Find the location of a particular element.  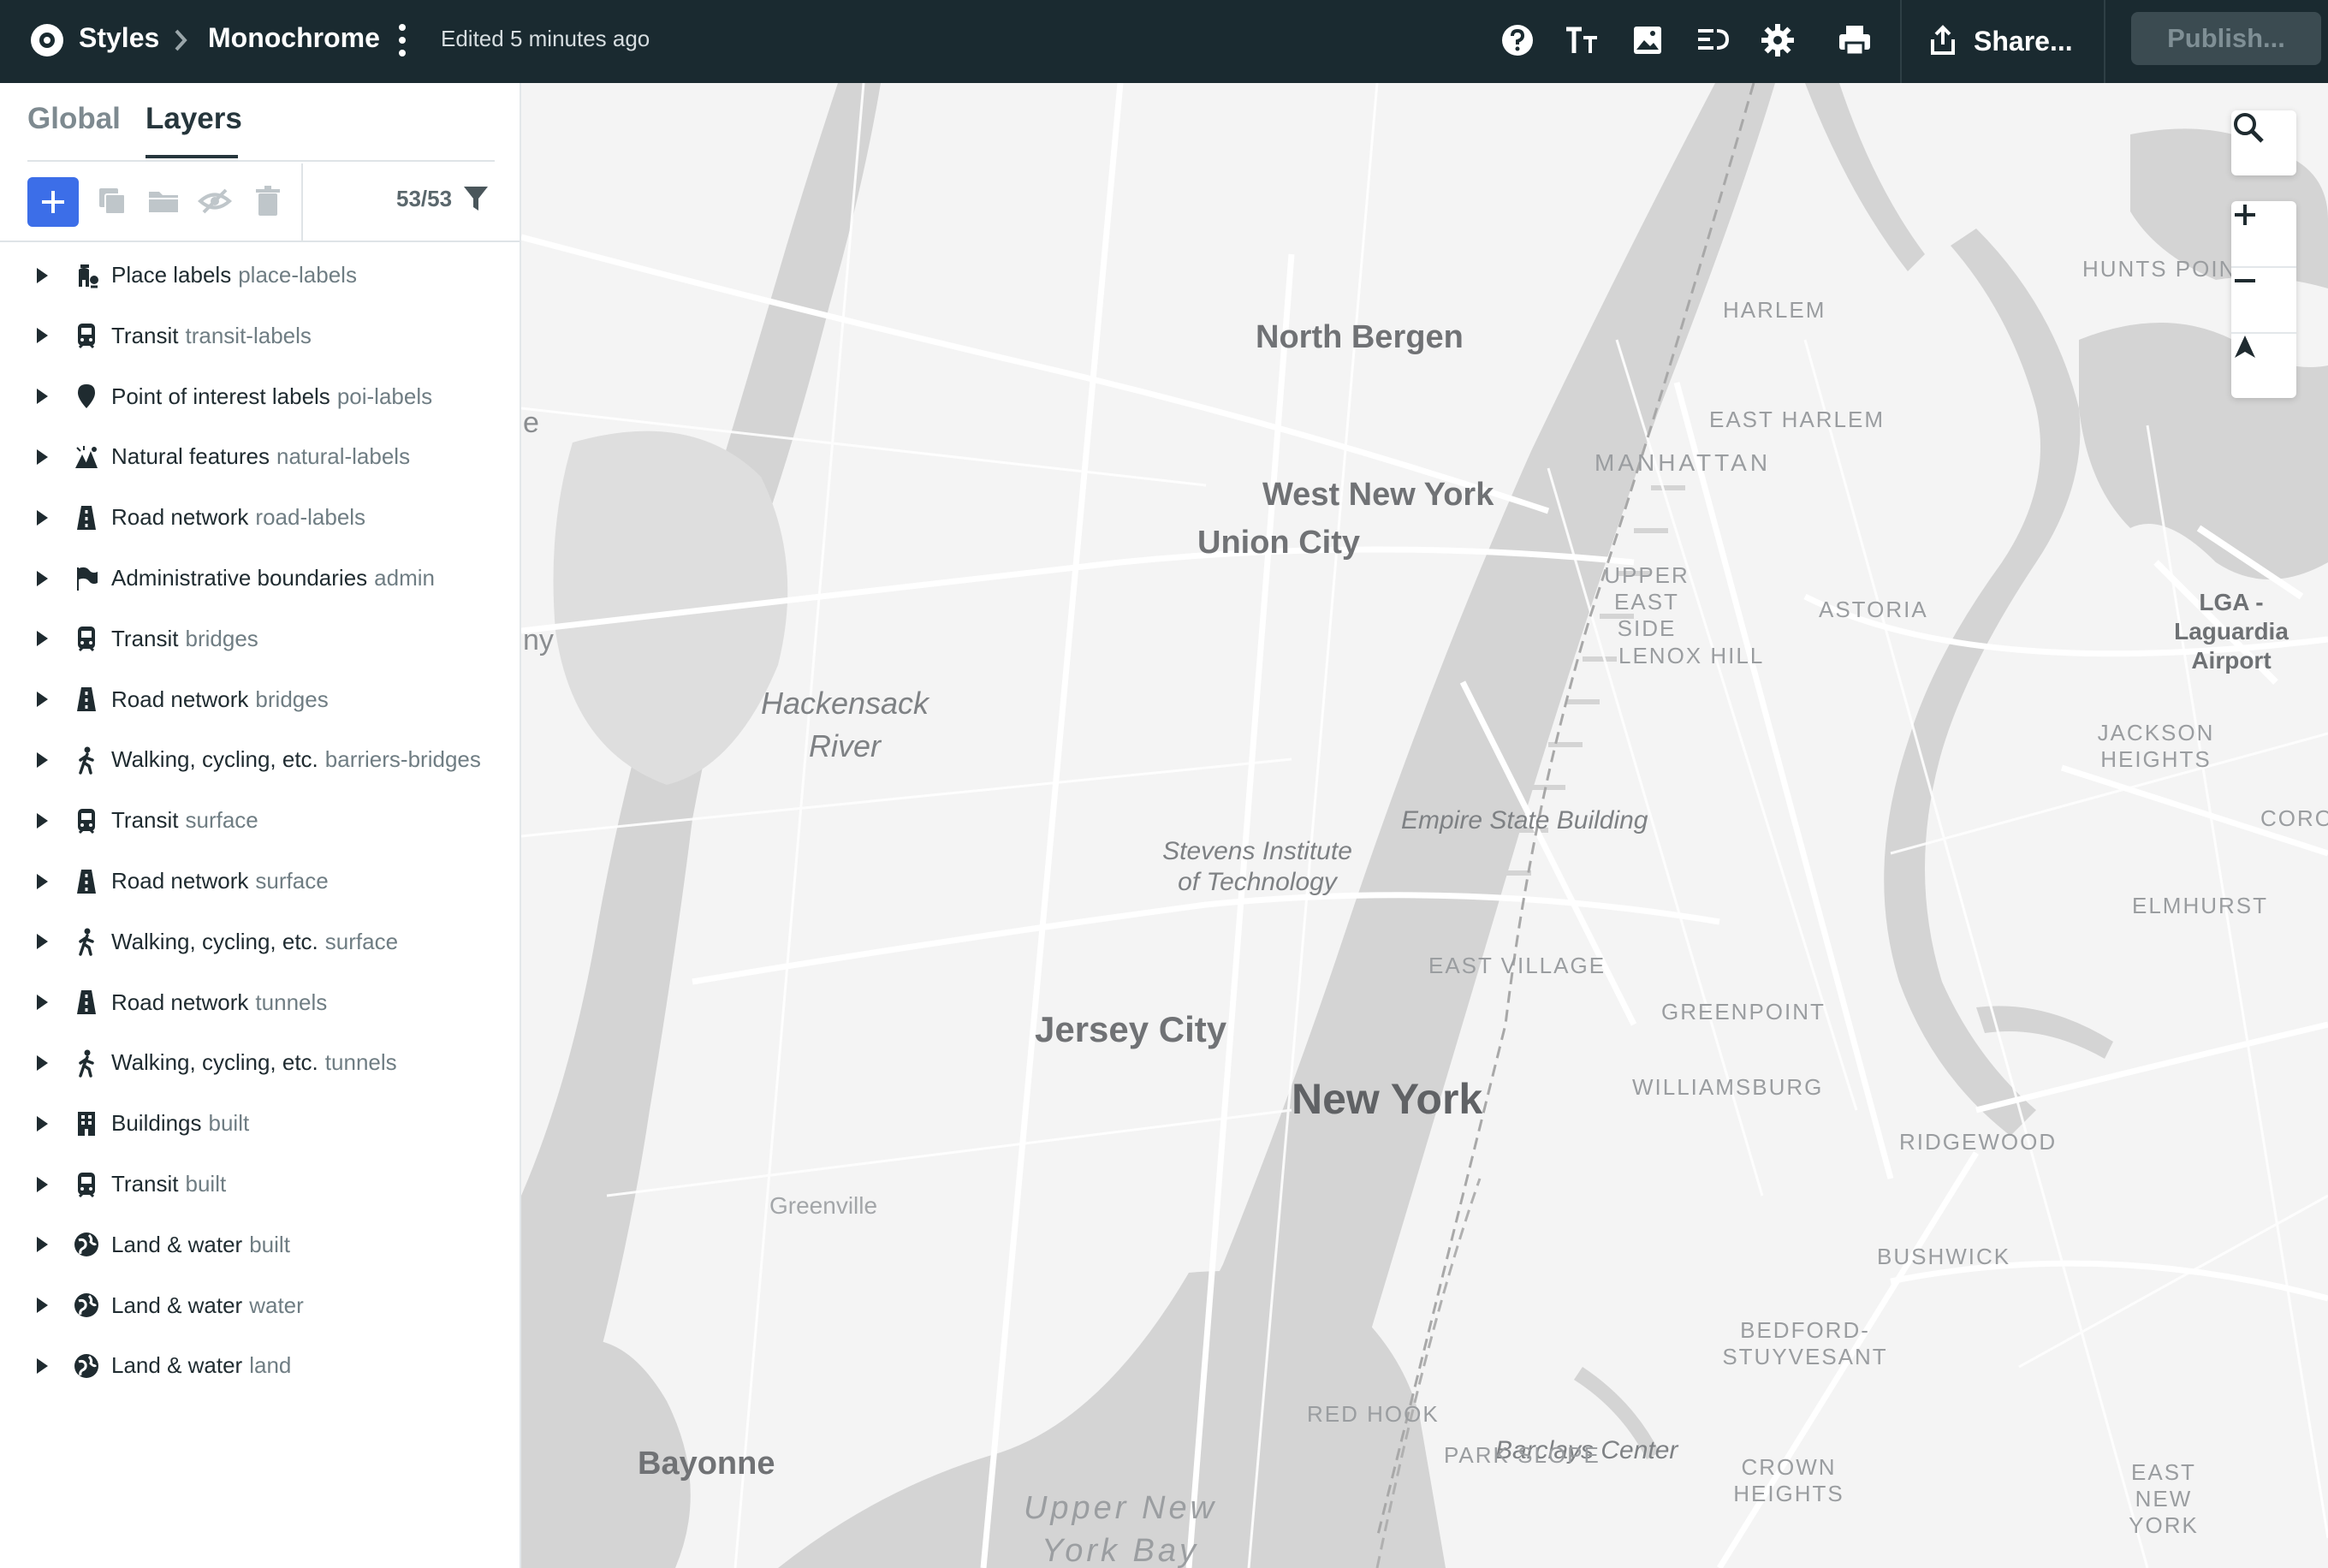

layer-row: Road network bridges is located at coordinates (260, 699).